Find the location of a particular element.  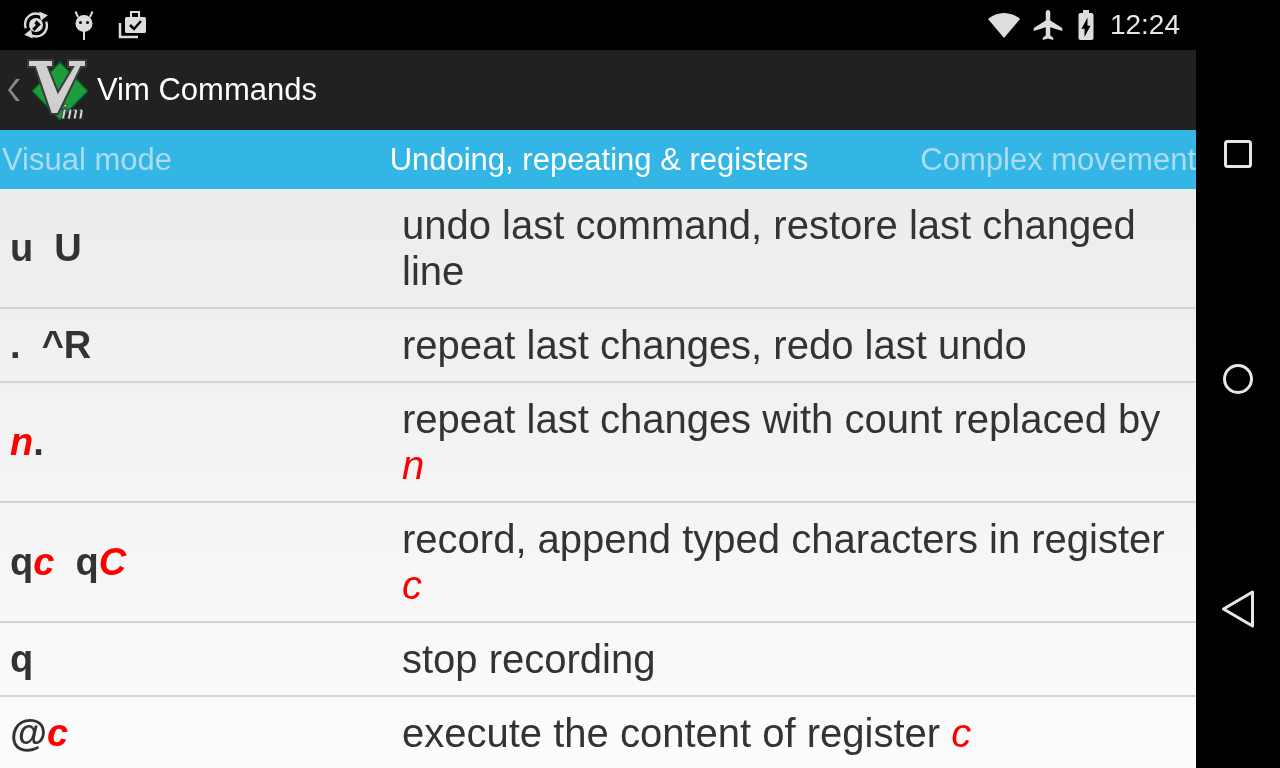

command-description: repeat last changes with count replaced by n is located at coordinates (782, 442).